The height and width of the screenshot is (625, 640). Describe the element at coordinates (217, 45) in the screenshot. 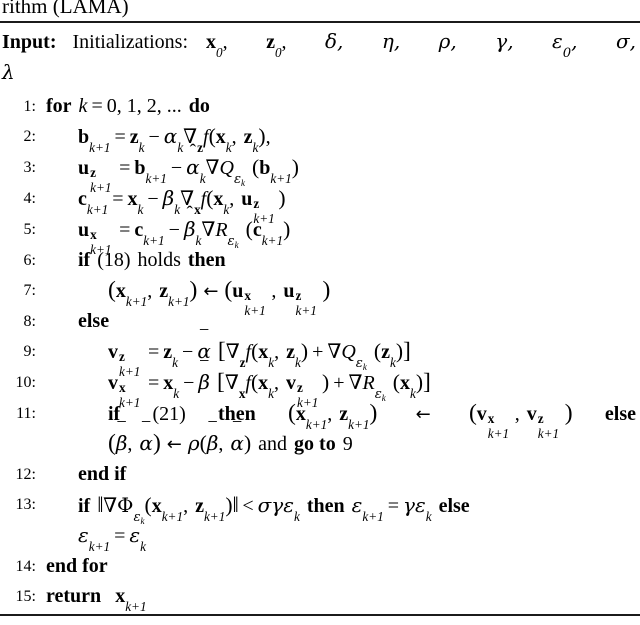

I see `param-x0: x0,` at that location.